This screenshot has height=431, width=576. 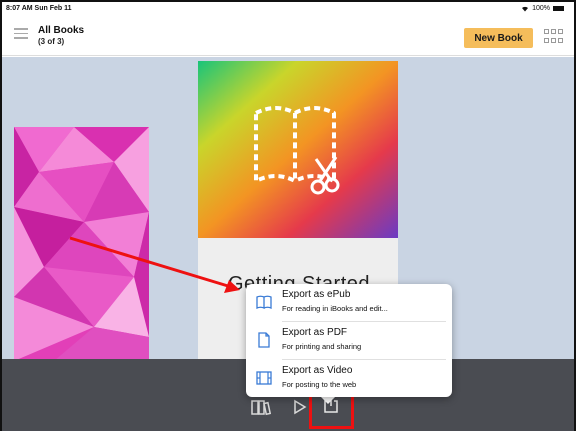 What do you see at coordinates (154, 264) in the screenshot?
I see `annotation-arrow` at bounding box center [154, 264].